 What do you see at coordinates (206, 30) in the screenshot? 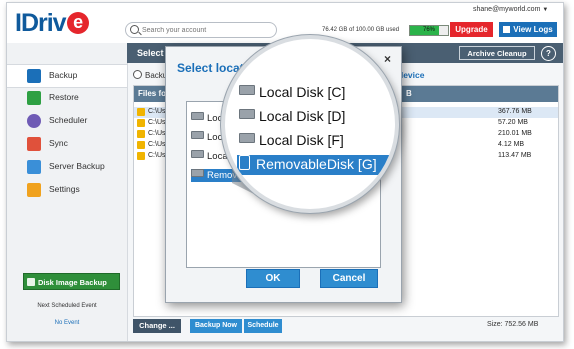
I see `search-input` at bounding box center [206, 30].